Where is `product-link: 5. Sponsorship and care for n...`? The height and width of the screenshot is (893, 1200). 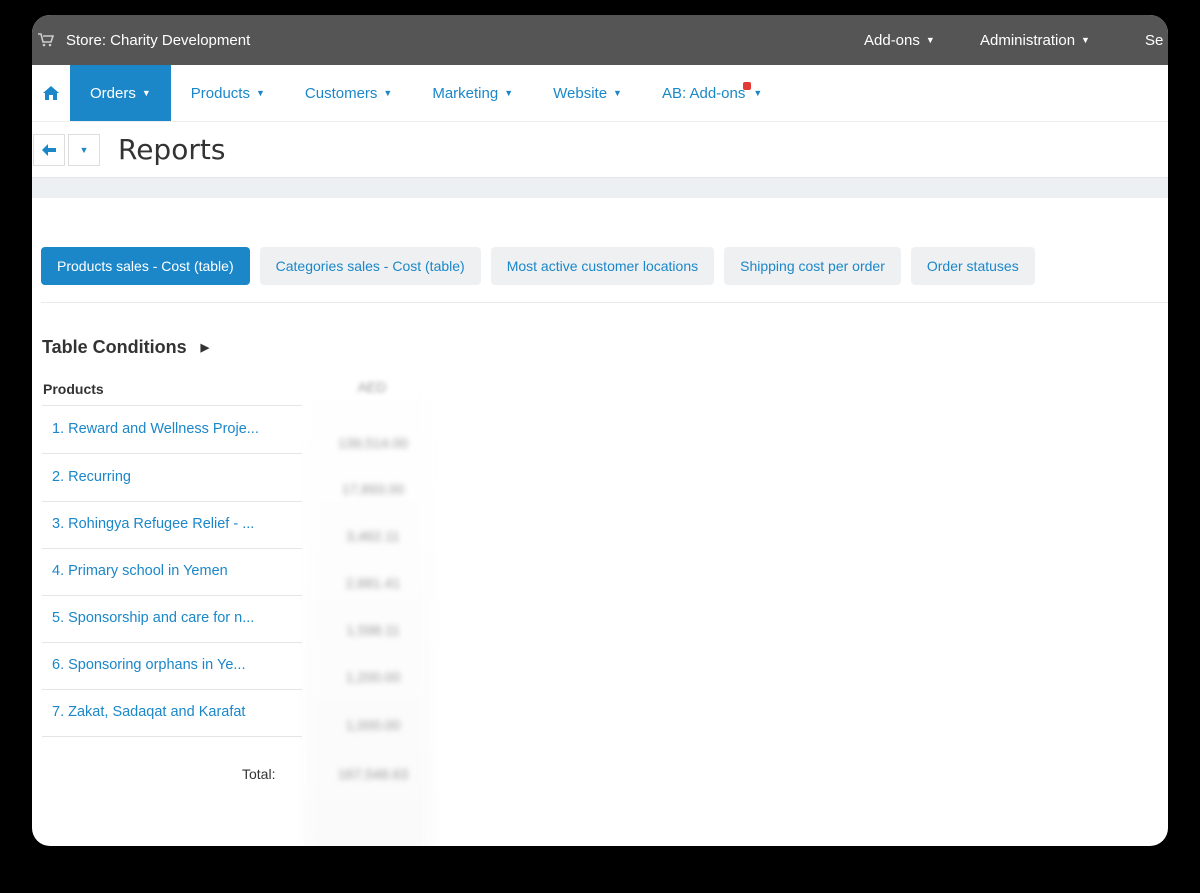 product-link: 5. Sponsorship and care for n... is located at coordinates (153, 618).